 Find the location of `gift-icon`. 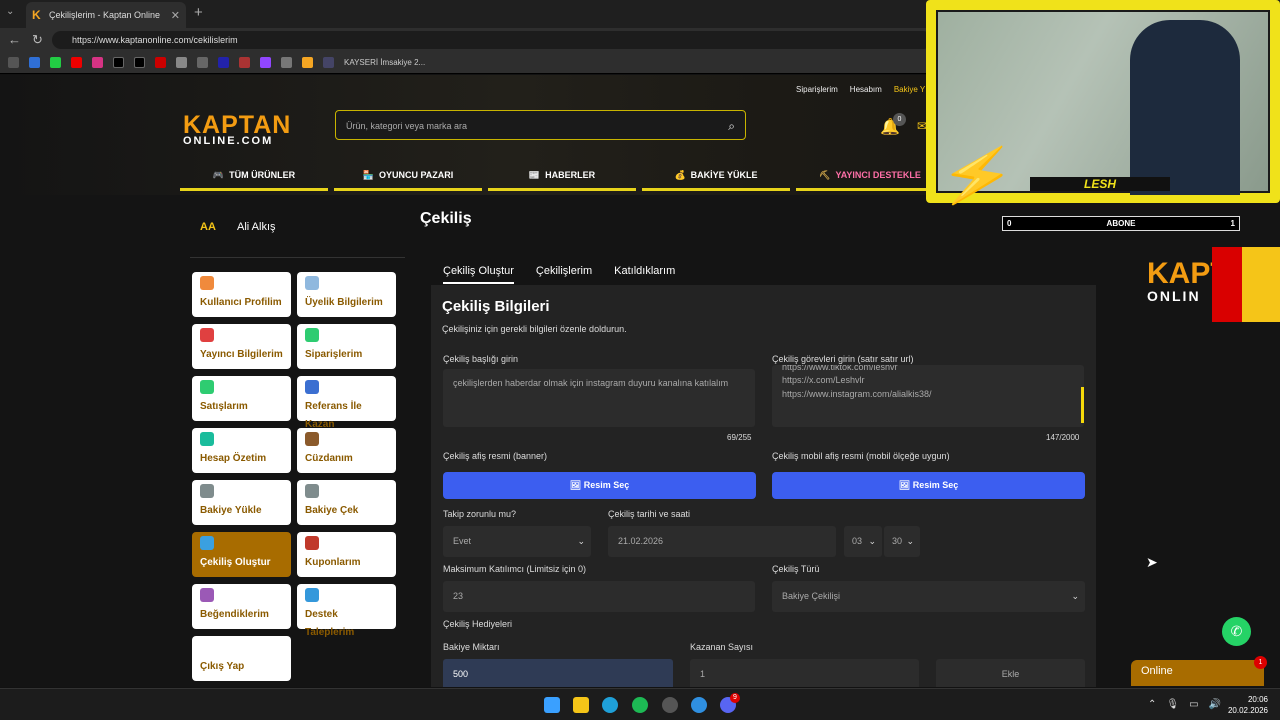

gift-icon is located at coordinates (207, 543).